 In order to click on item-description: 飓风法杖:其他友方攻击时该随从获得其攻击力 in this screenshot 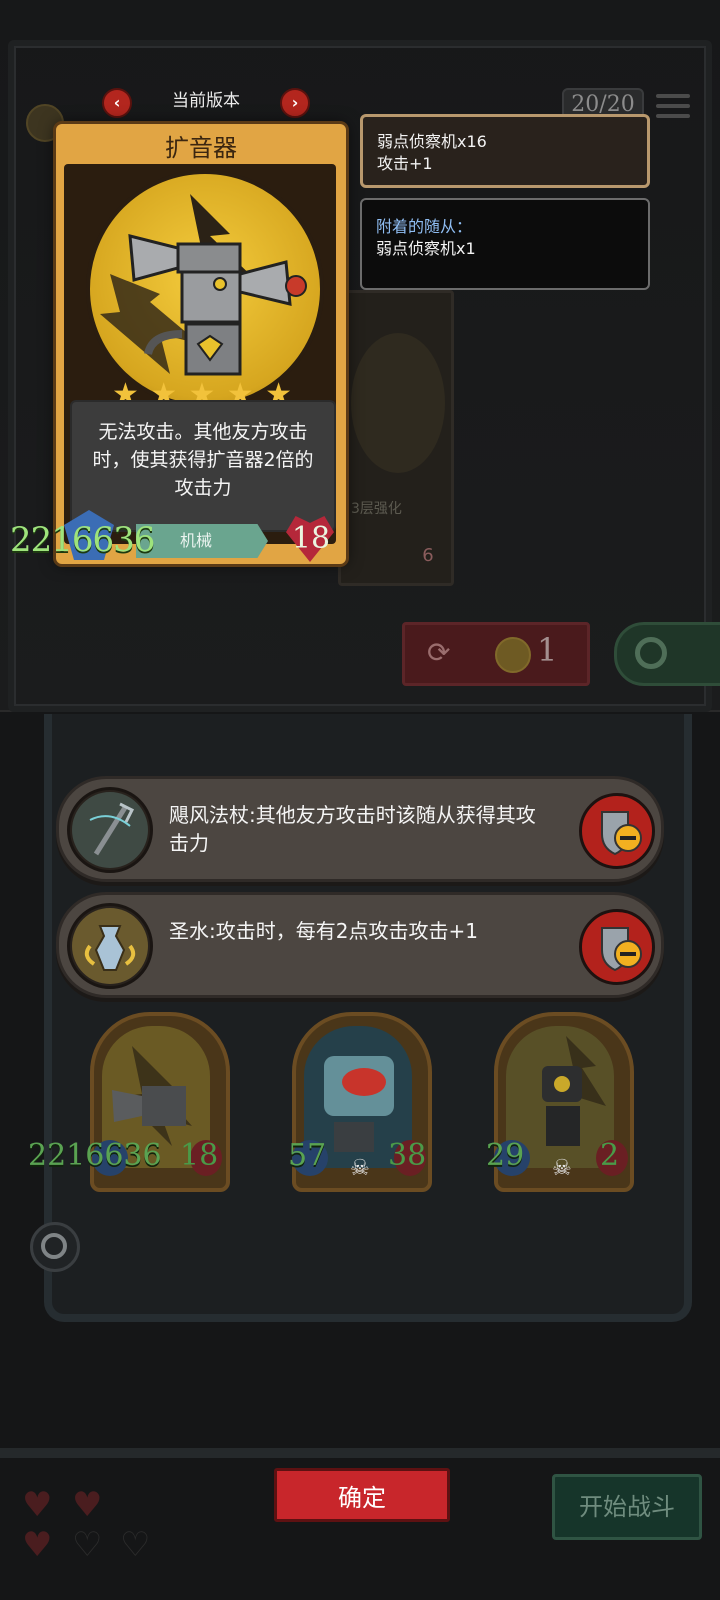, I will do `click(352, 829)`.